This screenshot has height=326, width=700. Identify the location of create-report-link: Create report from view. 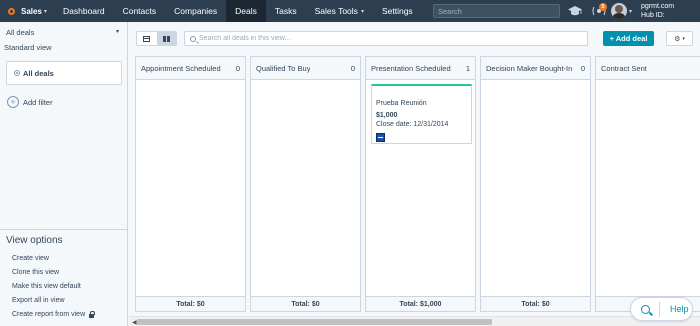
(54, 314).